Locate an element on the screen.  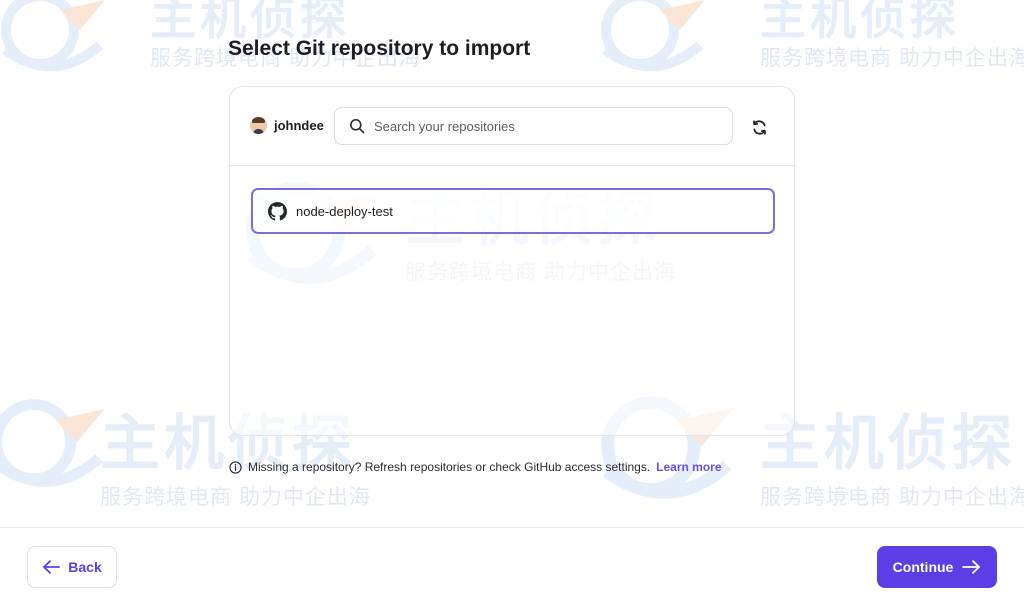
refresh-icon is located at coordinates (759, 127).